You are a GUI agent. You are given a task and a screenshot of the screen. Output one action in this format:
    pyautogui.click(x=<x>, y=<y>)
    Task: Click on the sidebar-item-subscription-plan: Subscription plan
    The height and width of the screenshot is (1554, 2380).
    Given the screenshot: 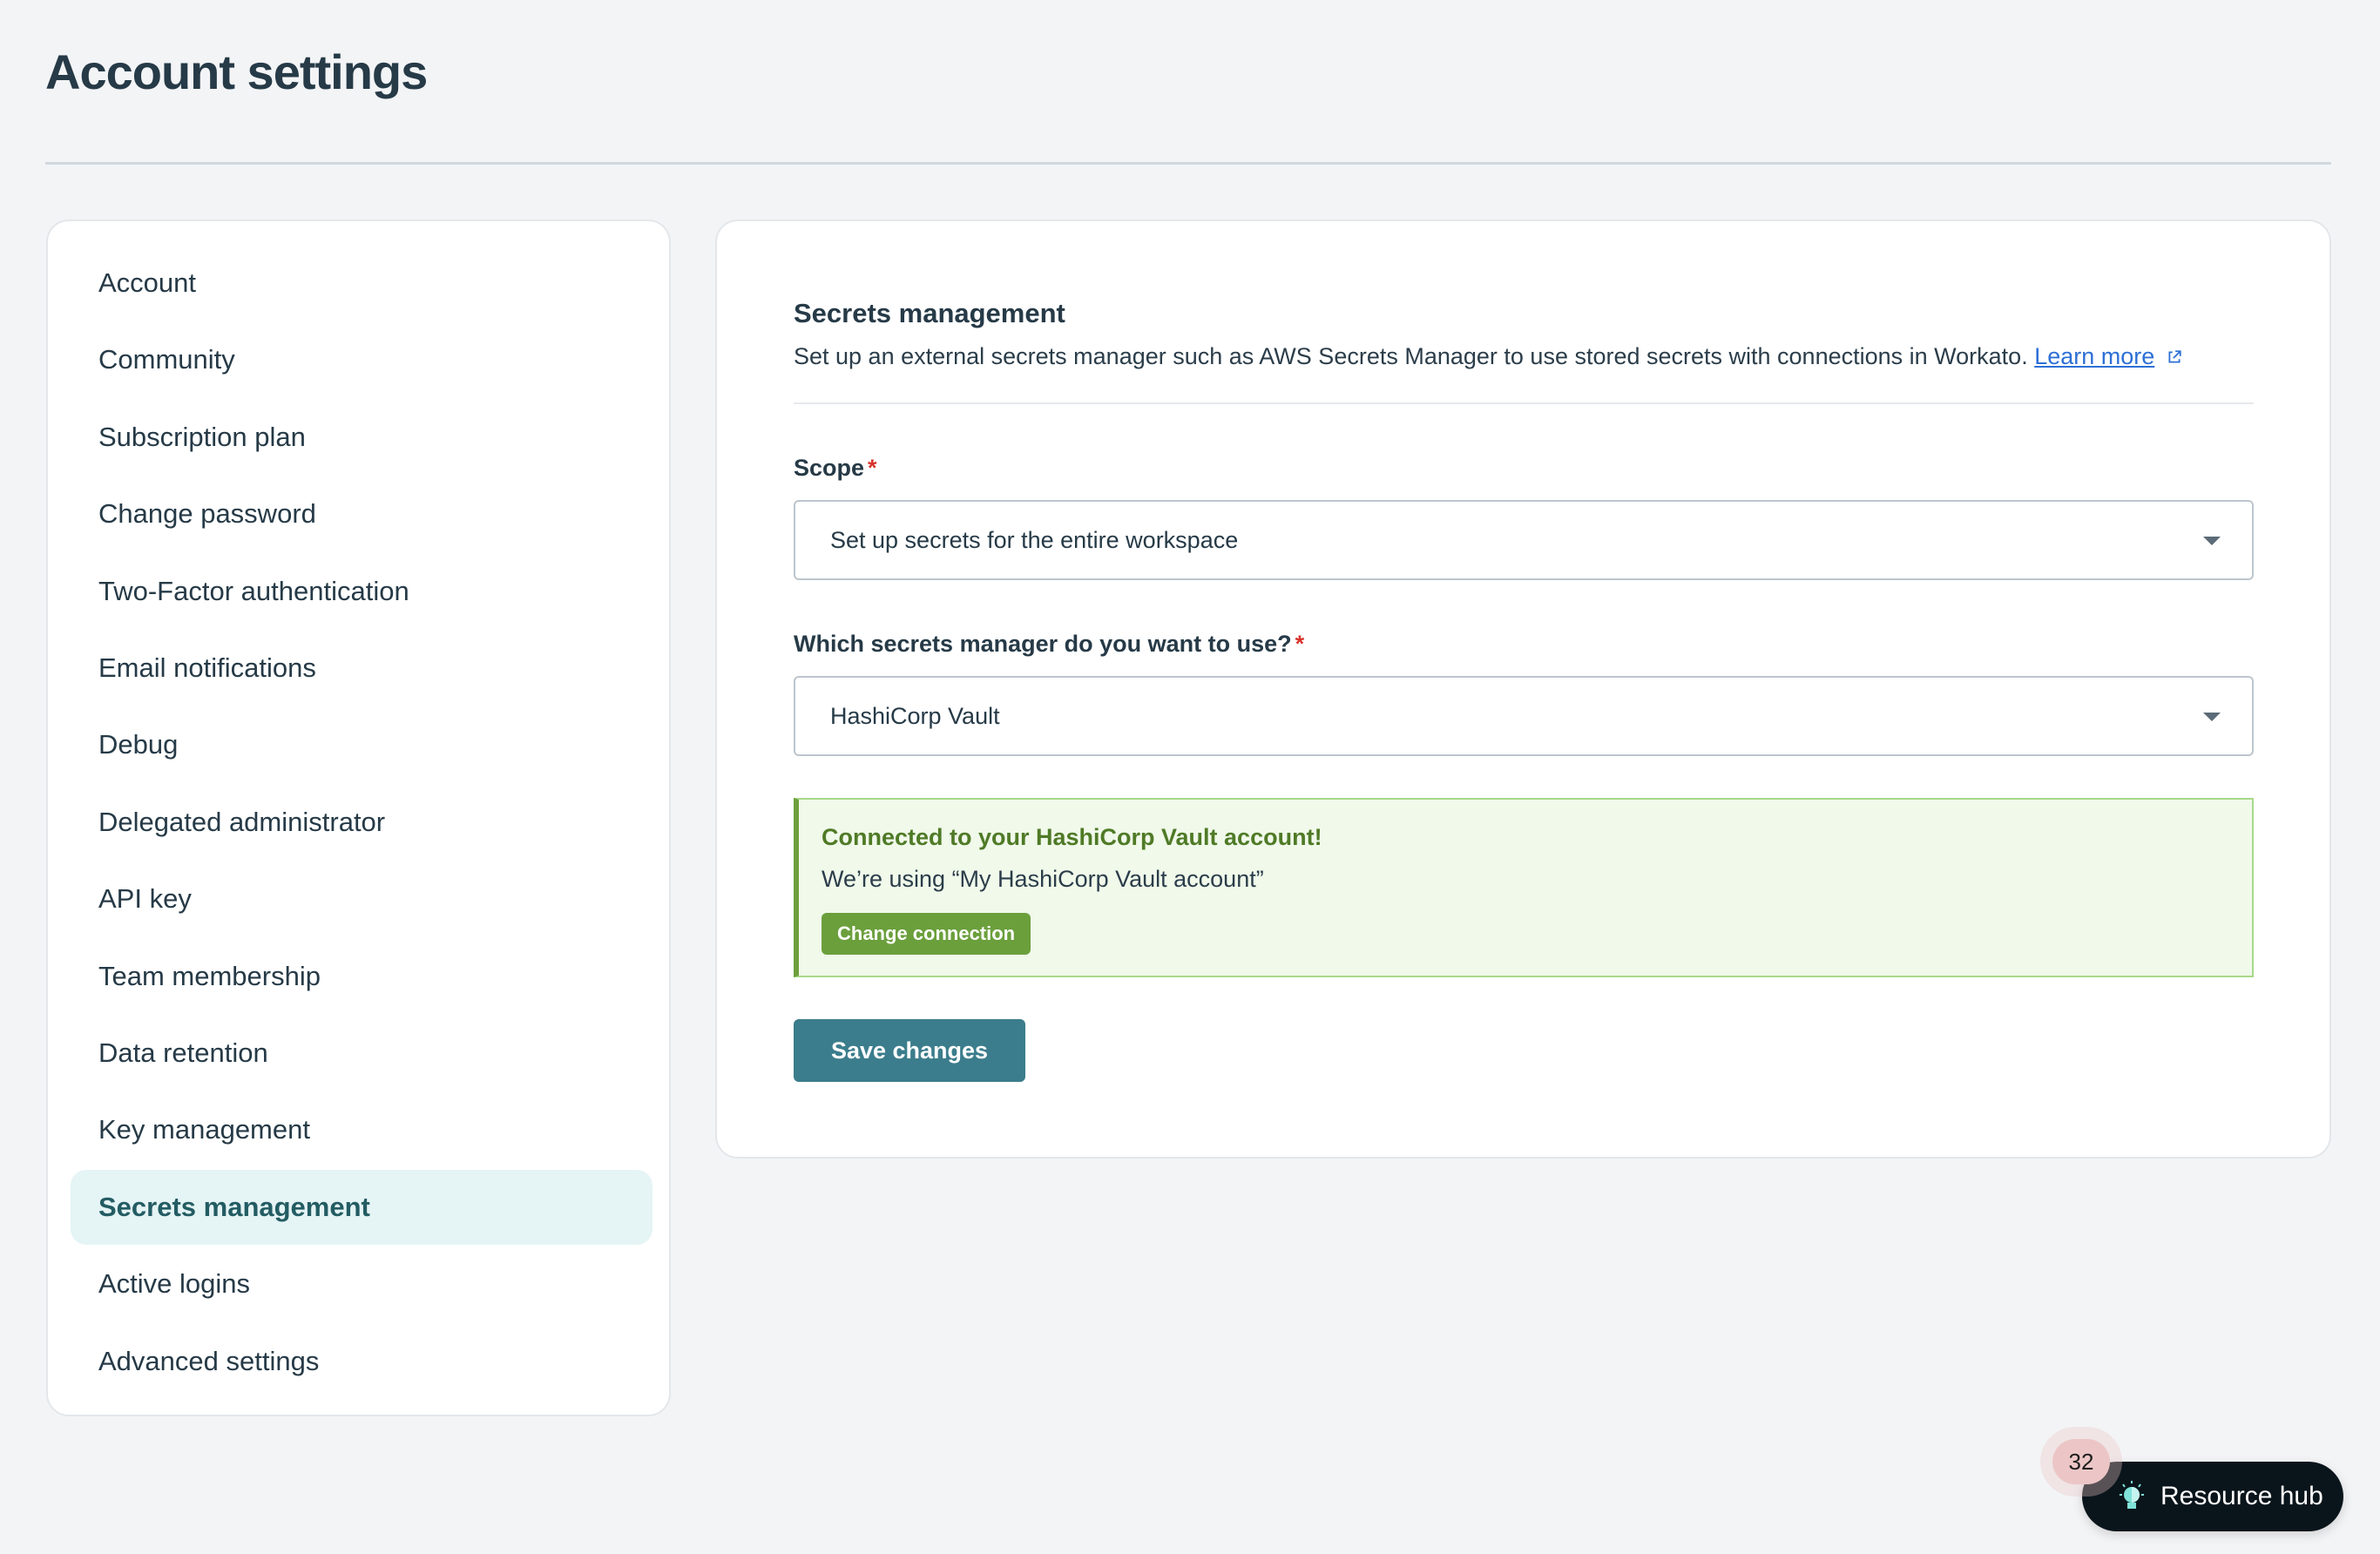 What is the action you would take?
    pyautogui.click(x=361, y=438)
    